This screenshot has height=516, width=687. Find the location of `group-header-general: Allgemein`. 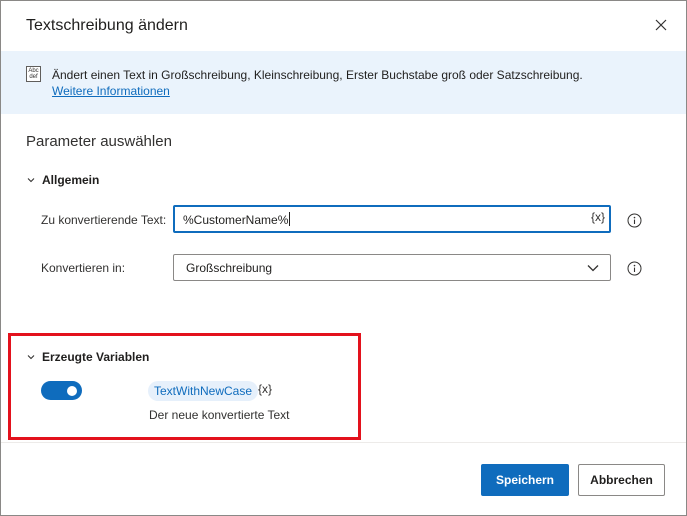

group-header-general: Allgemein is located at coordinates (62, 180).